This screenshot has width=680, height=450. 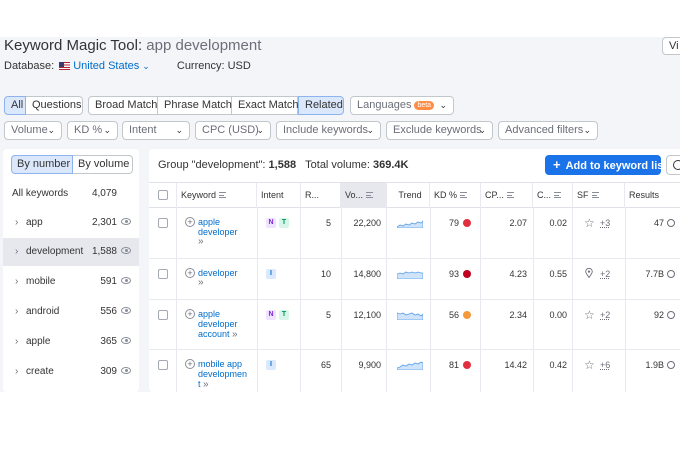 I want to click on group-label: app, so click(x=34, y=222).